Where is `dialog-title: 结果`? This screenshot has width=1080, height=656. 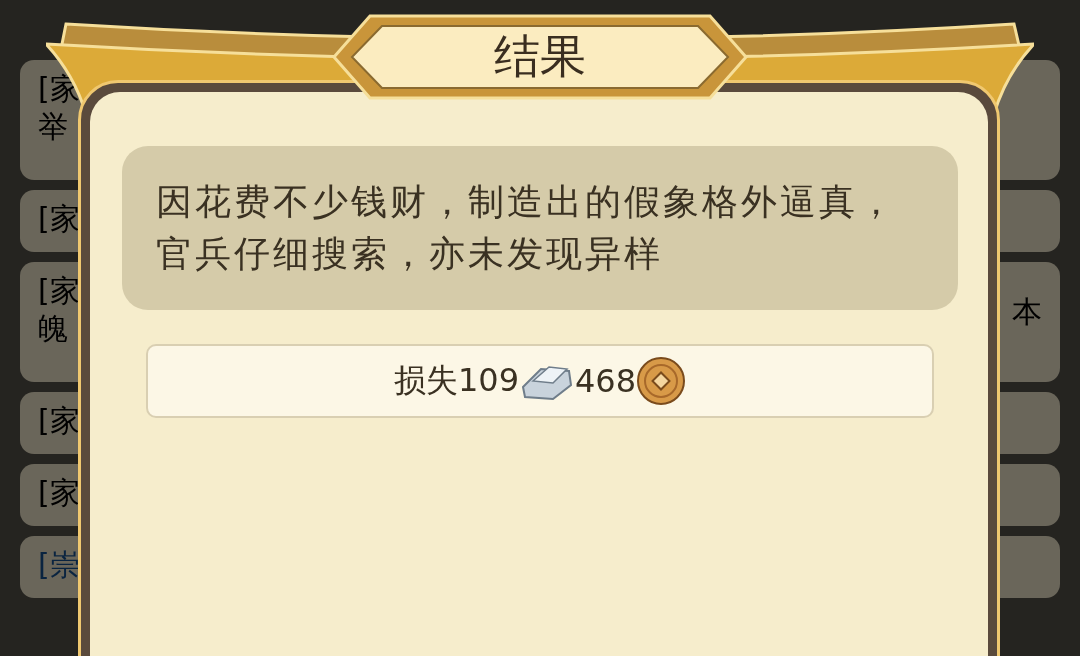 dialog-title: 结果 is located at coordinates (540, 56).